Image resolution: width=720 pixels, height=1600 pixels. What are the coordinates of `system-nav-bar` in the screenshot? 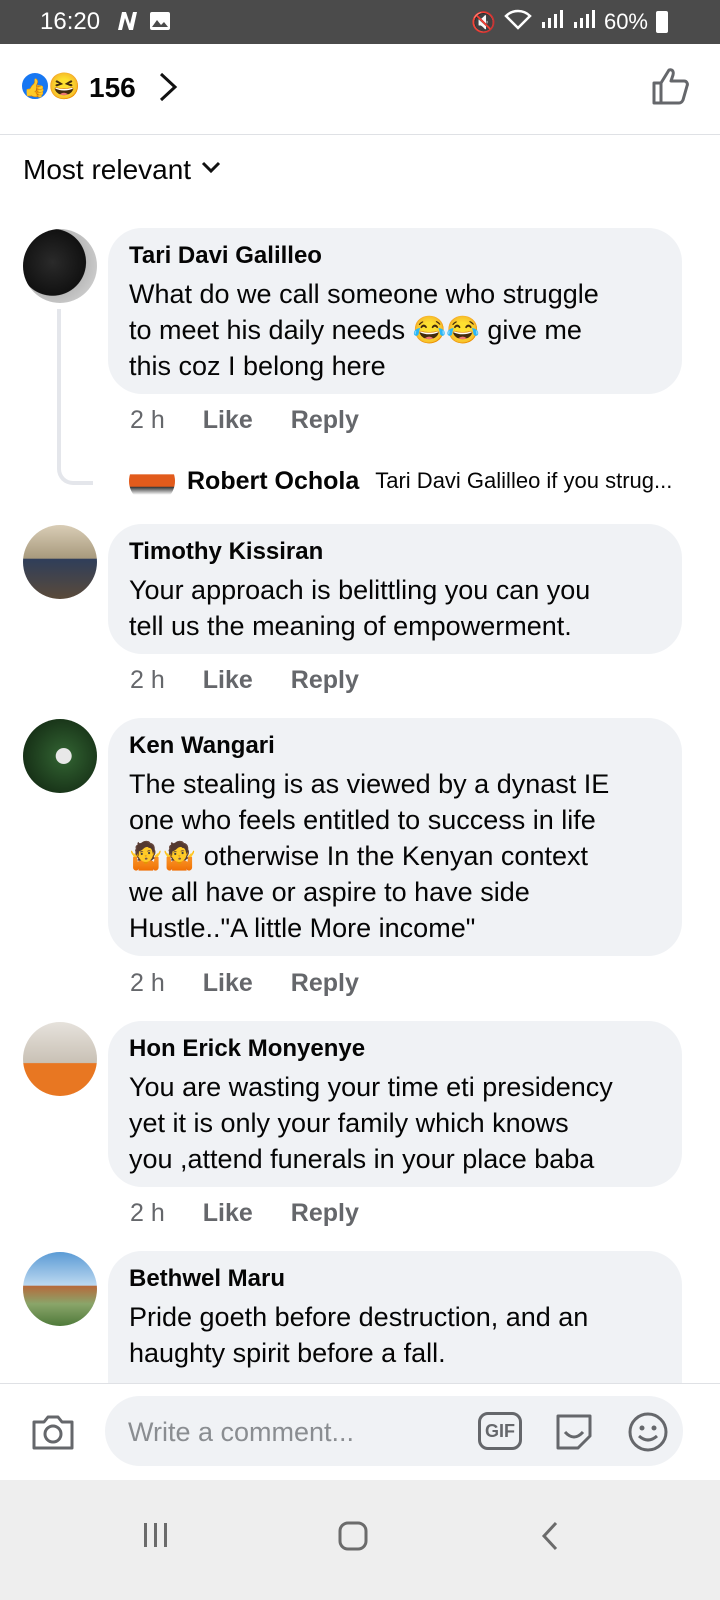 It's located at (360, 1540).